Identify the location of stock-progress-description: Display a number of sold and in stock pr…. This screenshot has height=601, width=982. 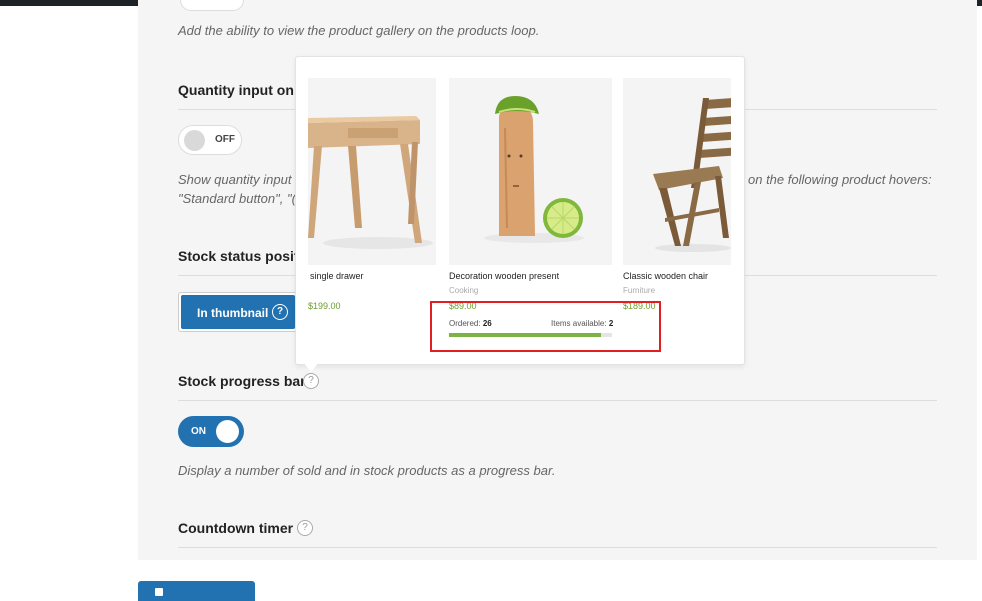
(367, 470).